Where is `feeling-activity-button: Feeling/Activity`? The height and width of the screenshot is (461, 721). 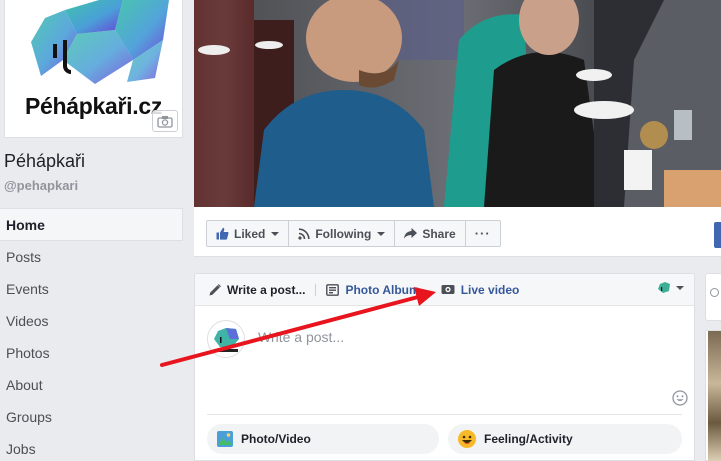
feeling-activity-button: Feeling/Activity is located at coordinates (565, 439).